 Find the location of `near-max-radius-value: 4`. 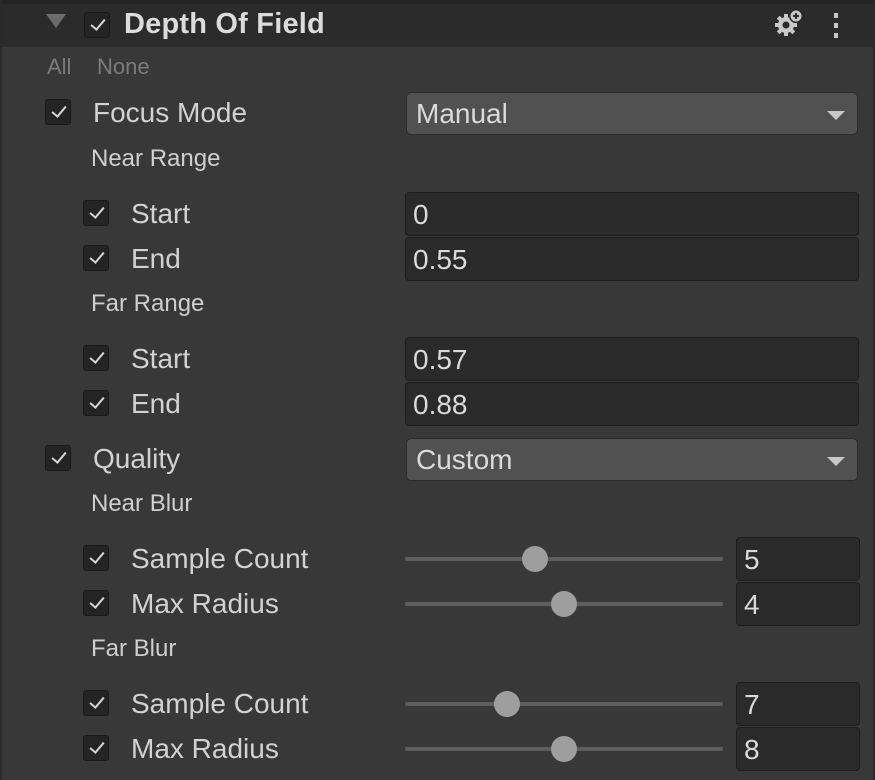

near-max-radius-value: 4 is located at coordinates (752, 604).